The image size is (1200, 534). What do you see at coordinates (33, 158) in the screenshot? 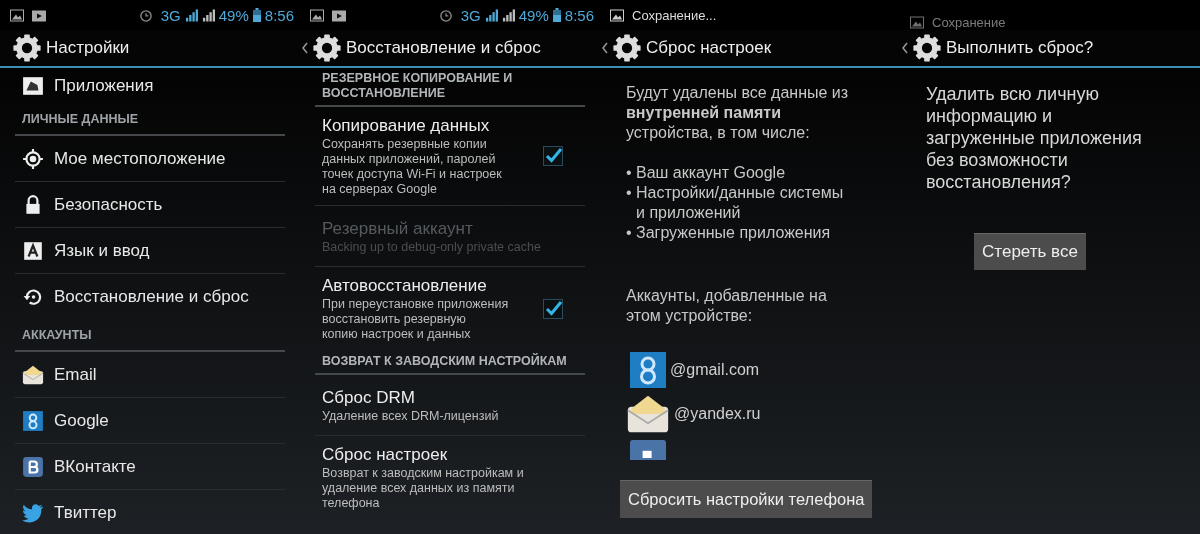
I see `location-icon` at bounding box center [33, 158].